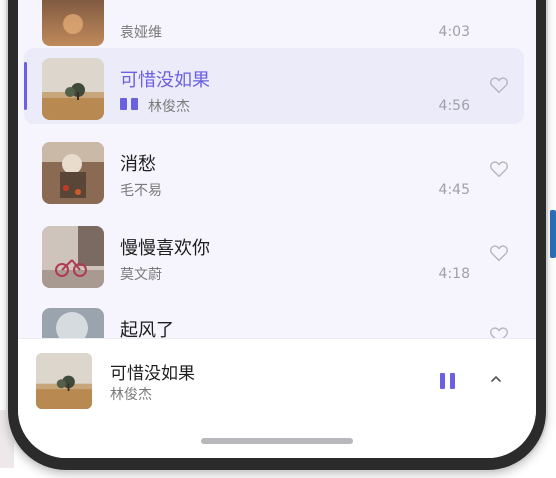  I want to click on song-duration: 4:03, so click(454, 32).